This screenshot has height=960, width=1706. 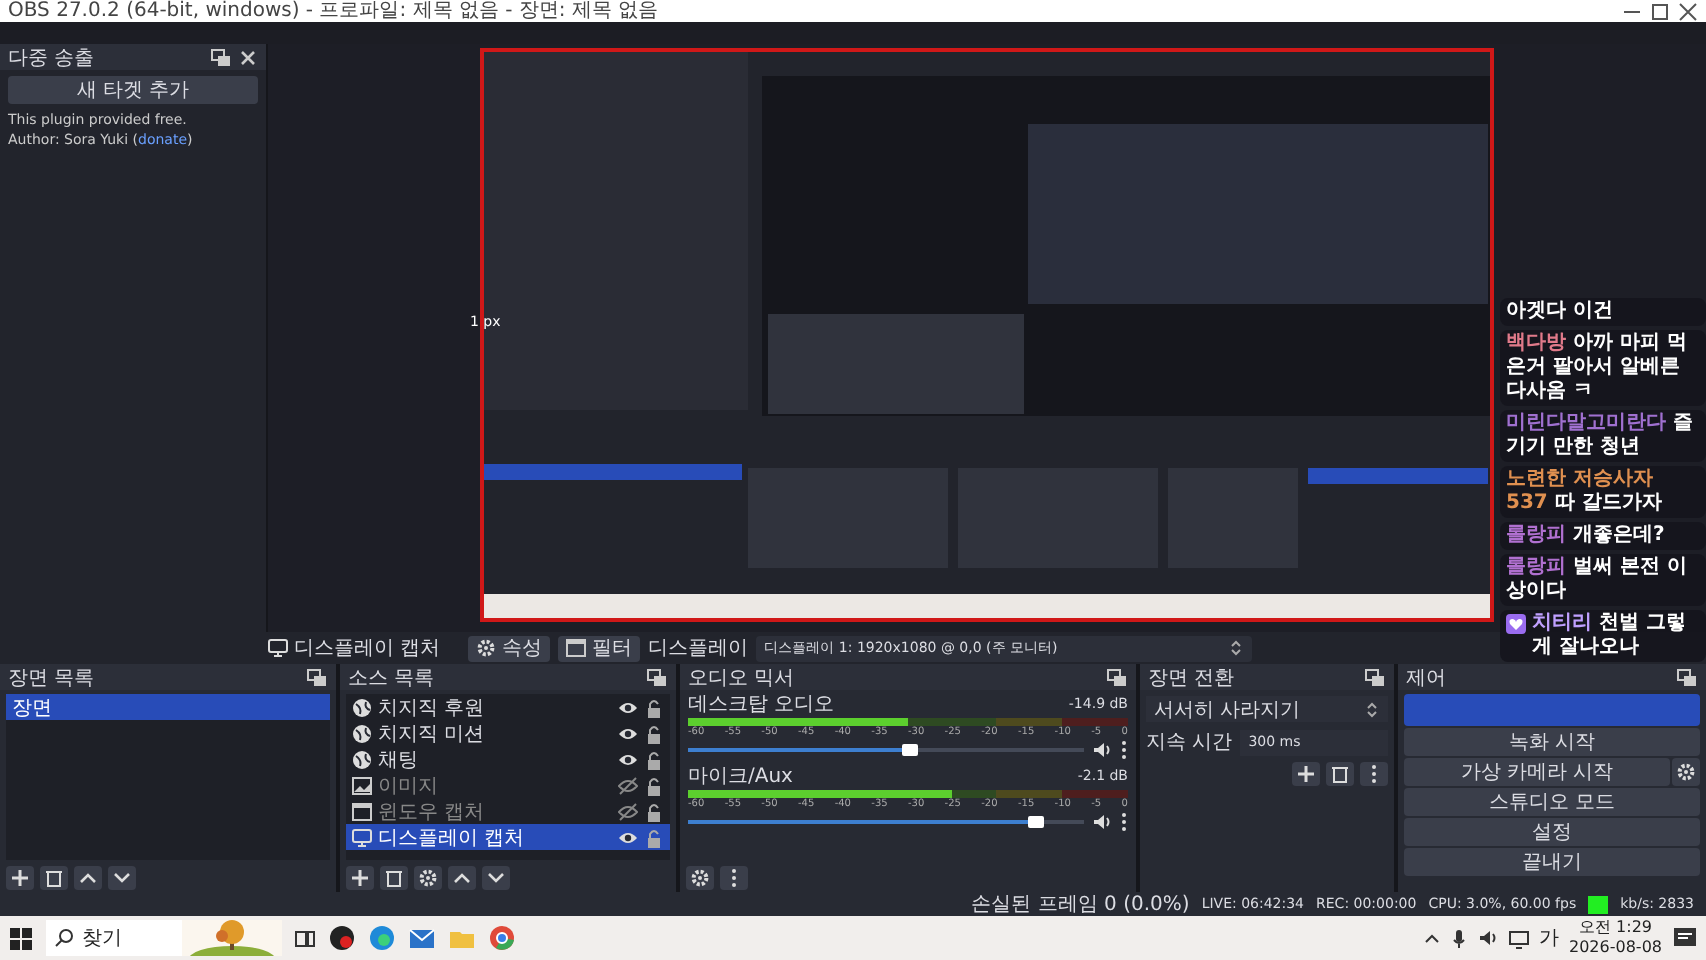 What do you see at coordinates (1586, 536) in the screenshot?
I see `chat-message: 롤랑피 개좋은데?` at bounding box center [1586, 536].